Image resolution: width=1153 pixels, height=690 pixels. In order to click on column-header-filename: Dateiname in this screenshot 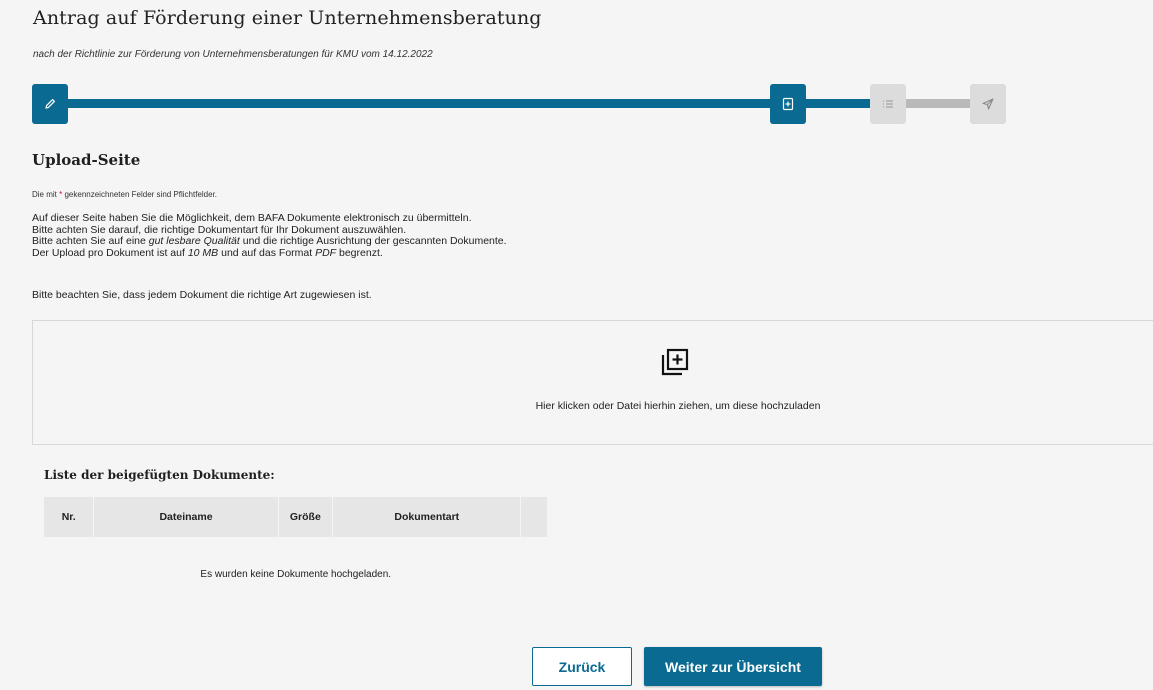, I will do `click(186, 517)`.